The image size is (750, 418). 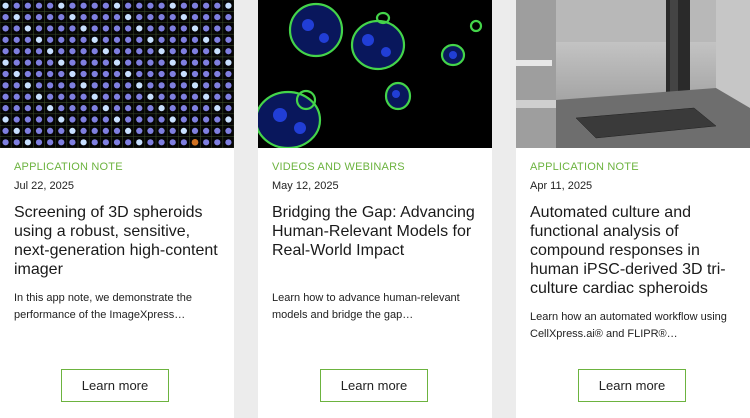 I want to click on lab-automation-image, so click(x=633, y=74).